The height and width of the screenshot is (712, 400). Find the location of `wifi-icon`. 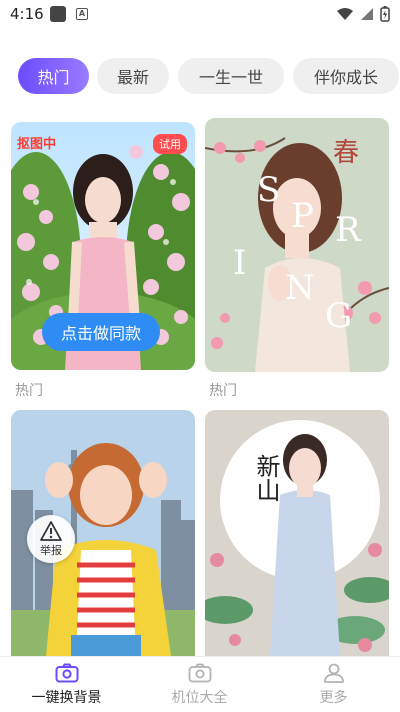

wifi-icon is located at coordinates (345, 14).